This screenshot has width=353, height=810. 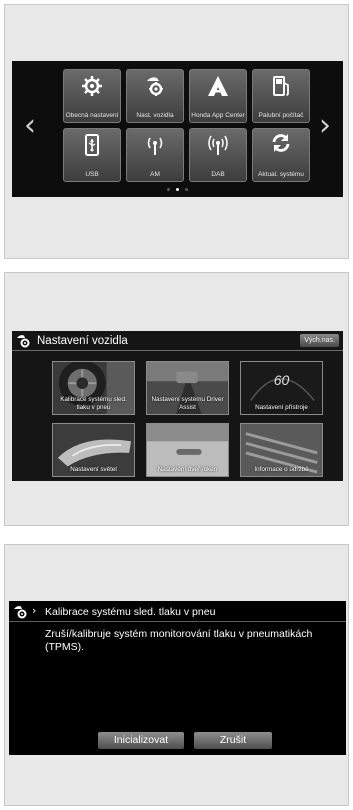 What do you see at coordinates (281, 407) in the screenshot?
I see `card-label: Nastavení přístroje` at bounding box center [281, 407].